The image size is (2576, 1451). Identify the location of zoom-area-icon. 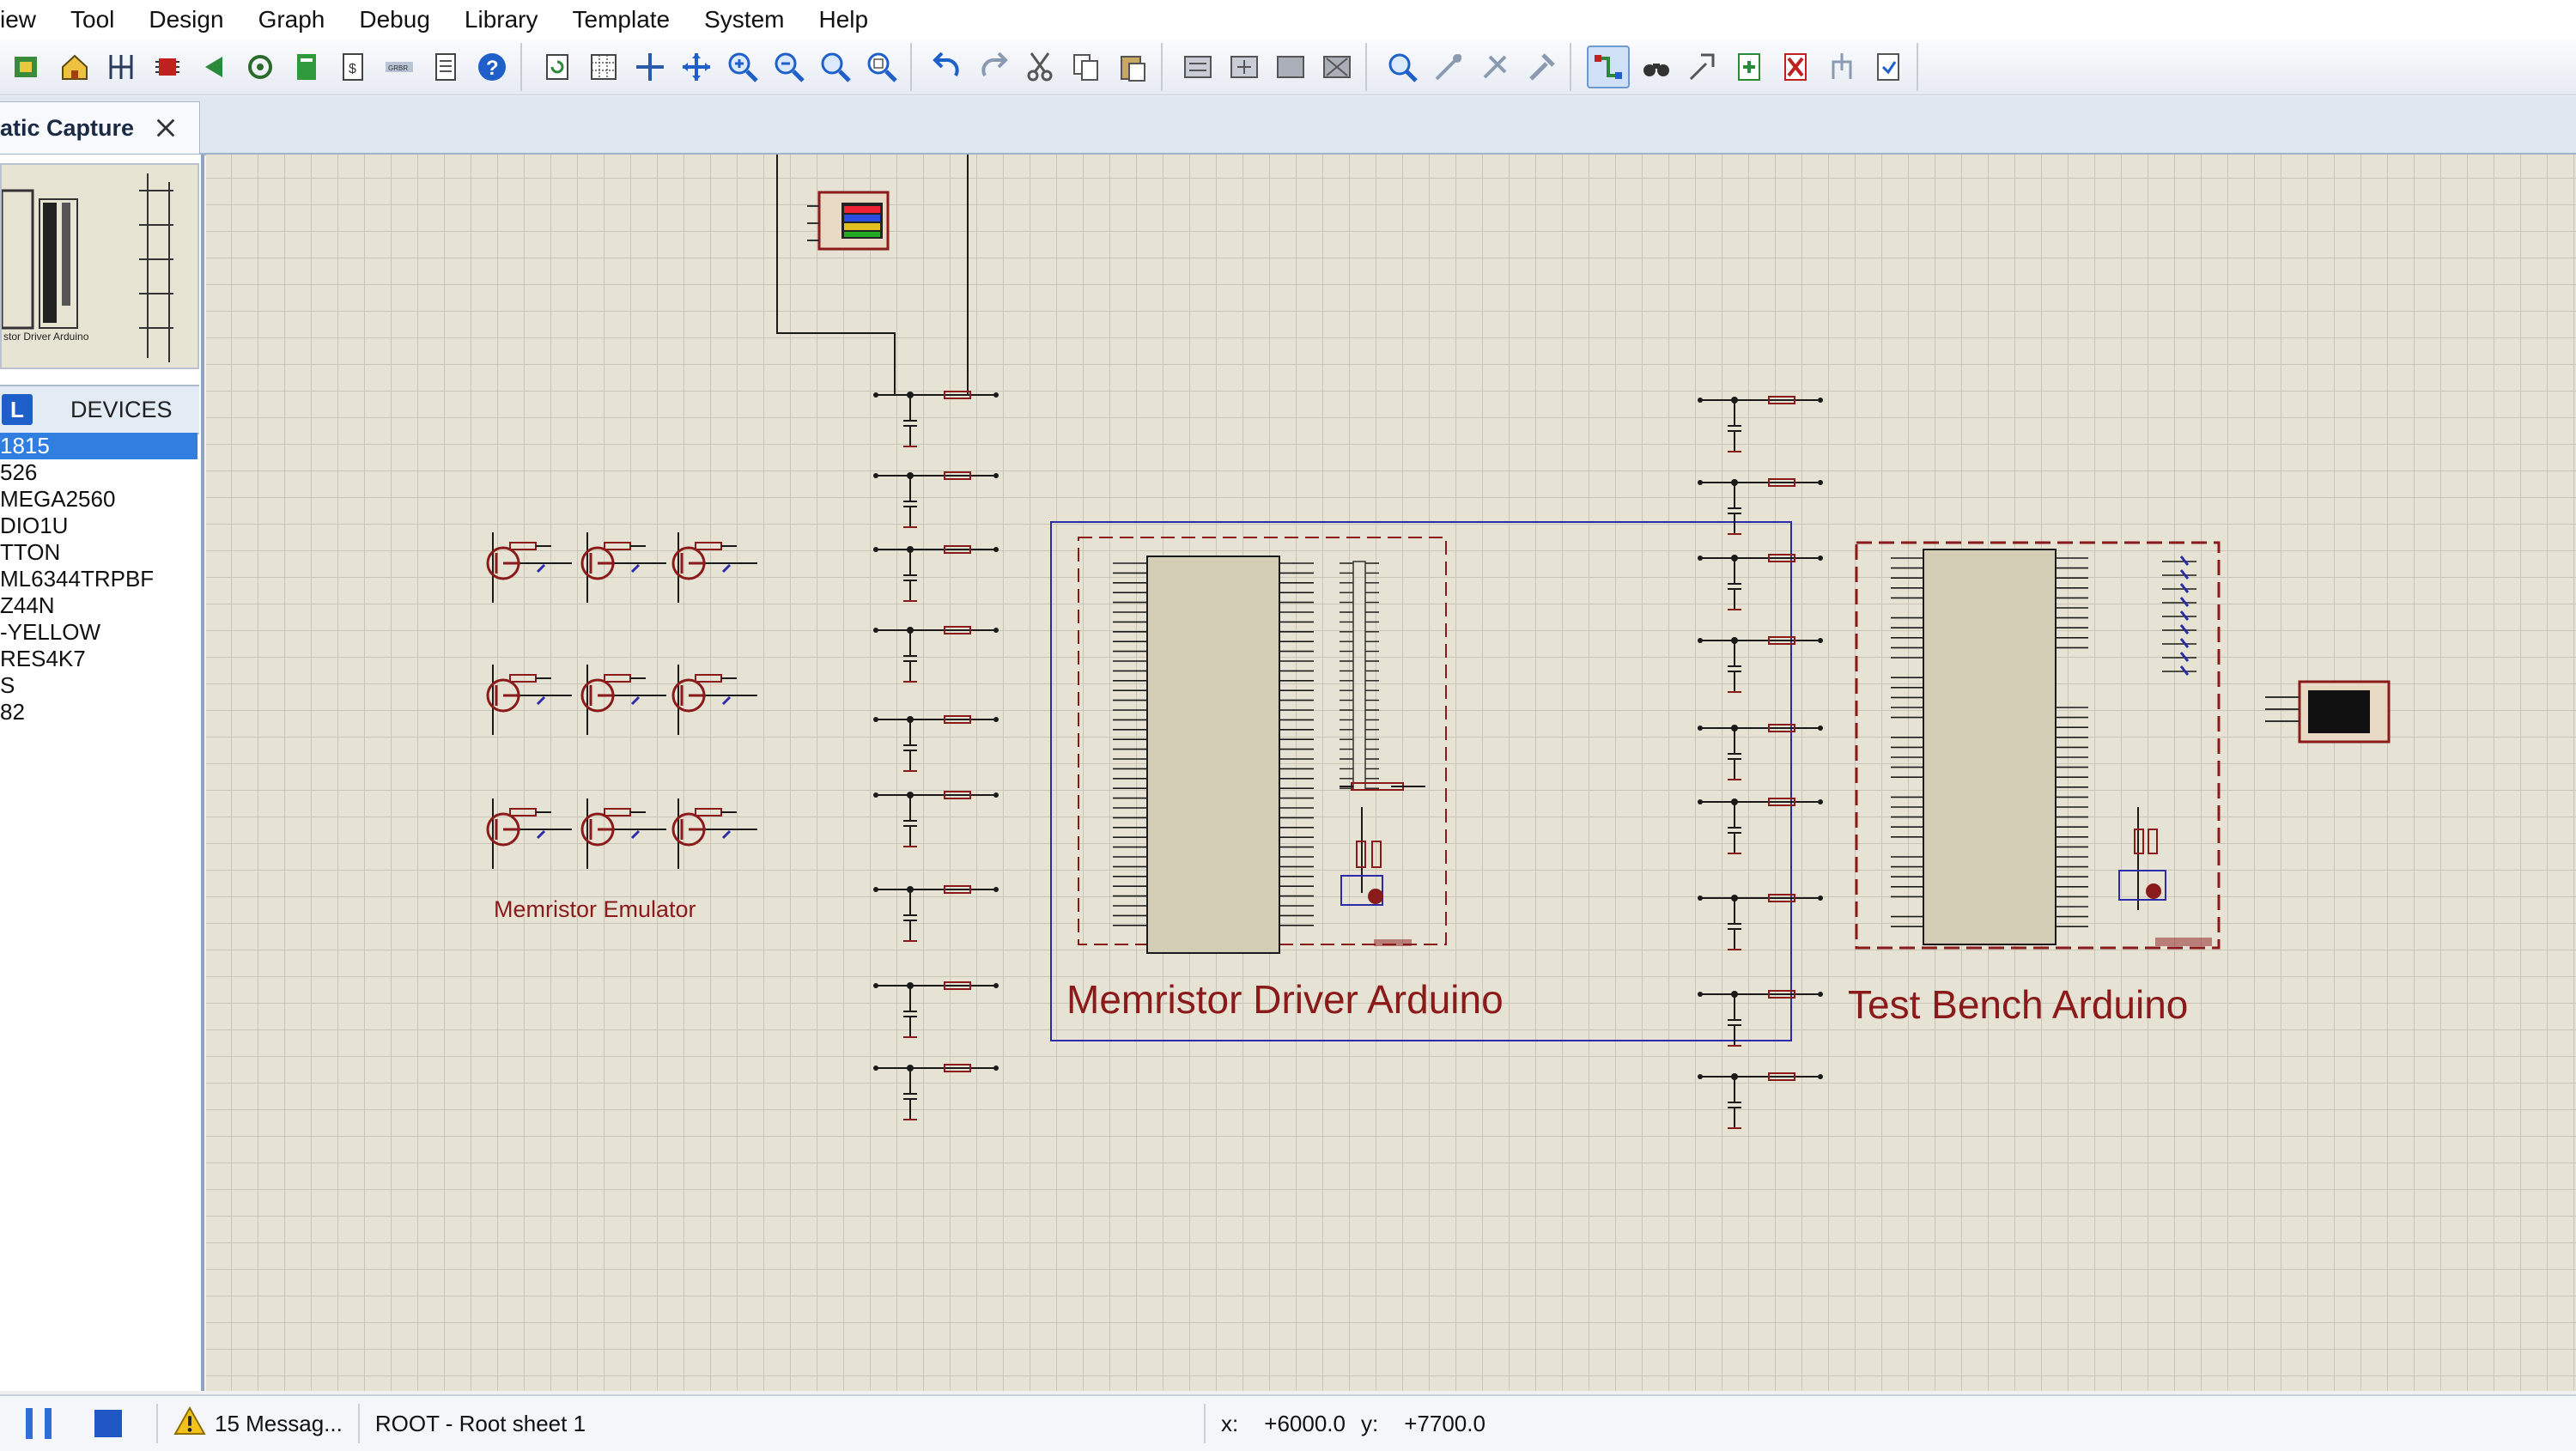
(882, 67).